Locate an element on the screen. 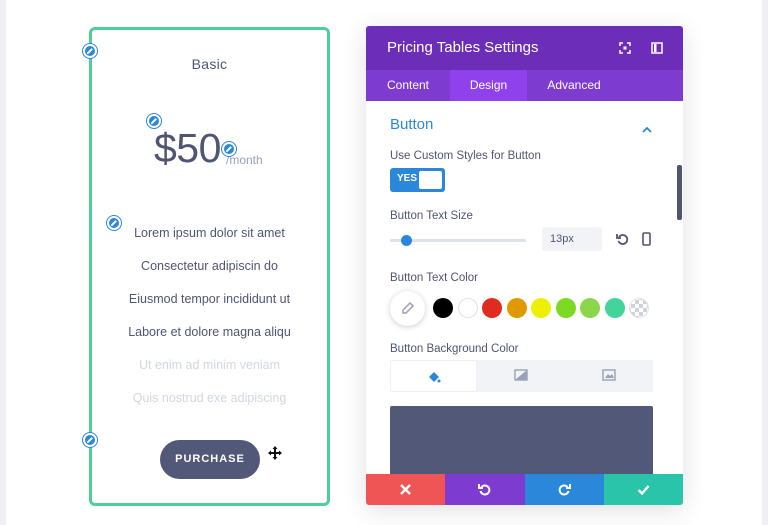 Image resolution: width=768 pixels, height=525 pixels. mobile-icon is located at coordinates (646, 241).